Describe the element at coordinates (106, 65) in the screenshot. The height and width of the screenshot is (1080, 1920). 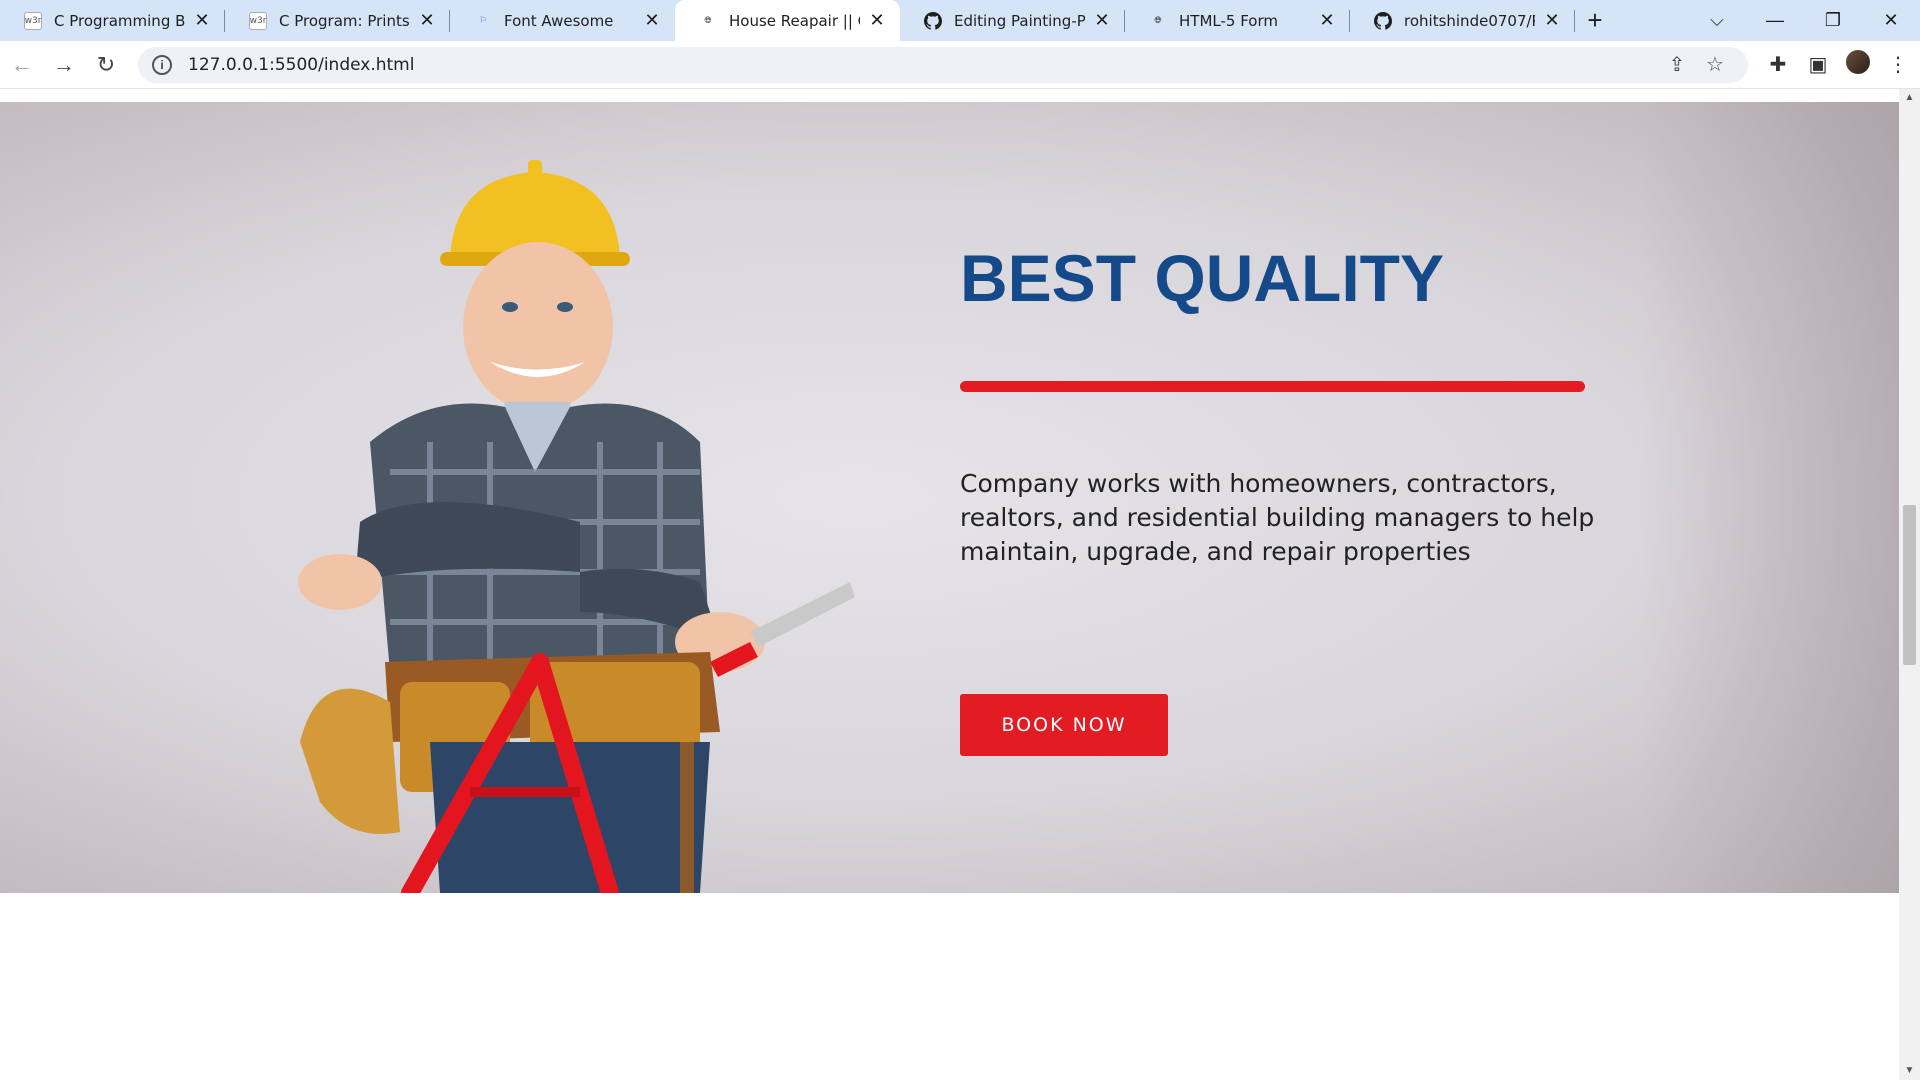
I see `reload-icon: ↻` at that location.